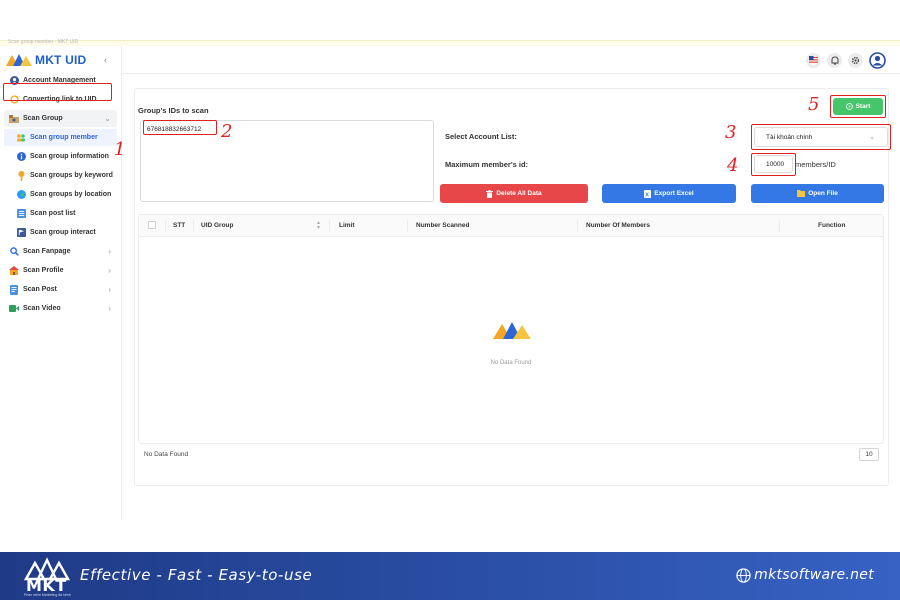  Describe the element at coordinates (511, 73) in the screenshot. I see `header-divider` at that location.